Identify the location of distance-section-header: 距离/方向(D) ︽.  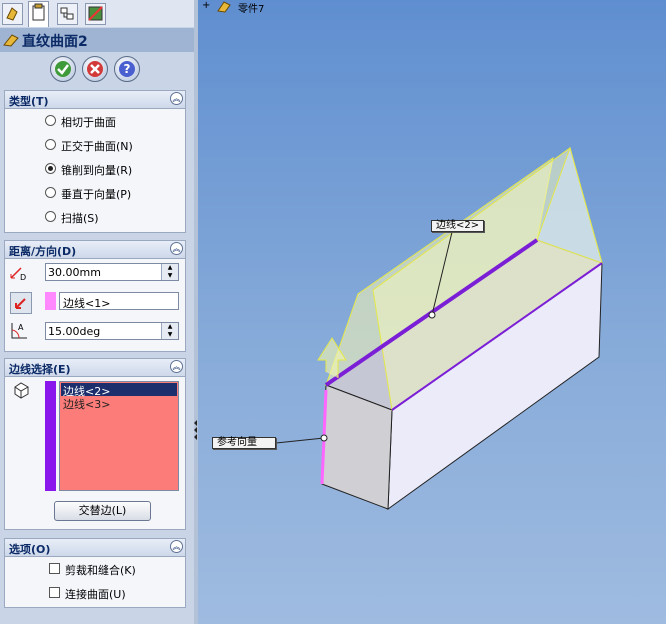
(95, 250).